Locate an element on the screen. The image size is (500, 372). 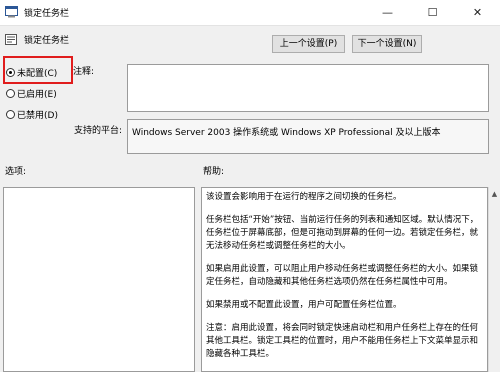
maximize-button: ☐ is located at coordinates (432, 12).